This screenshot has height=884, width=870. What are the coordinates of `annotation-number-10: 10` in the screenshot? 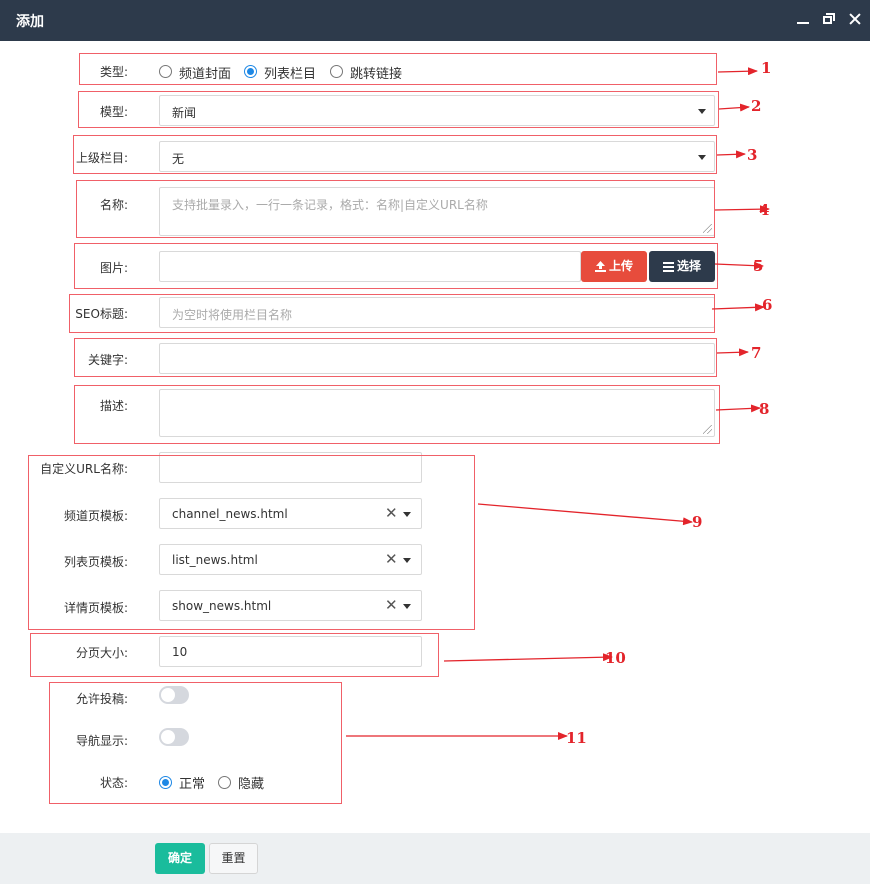 It's located at (615, 658).